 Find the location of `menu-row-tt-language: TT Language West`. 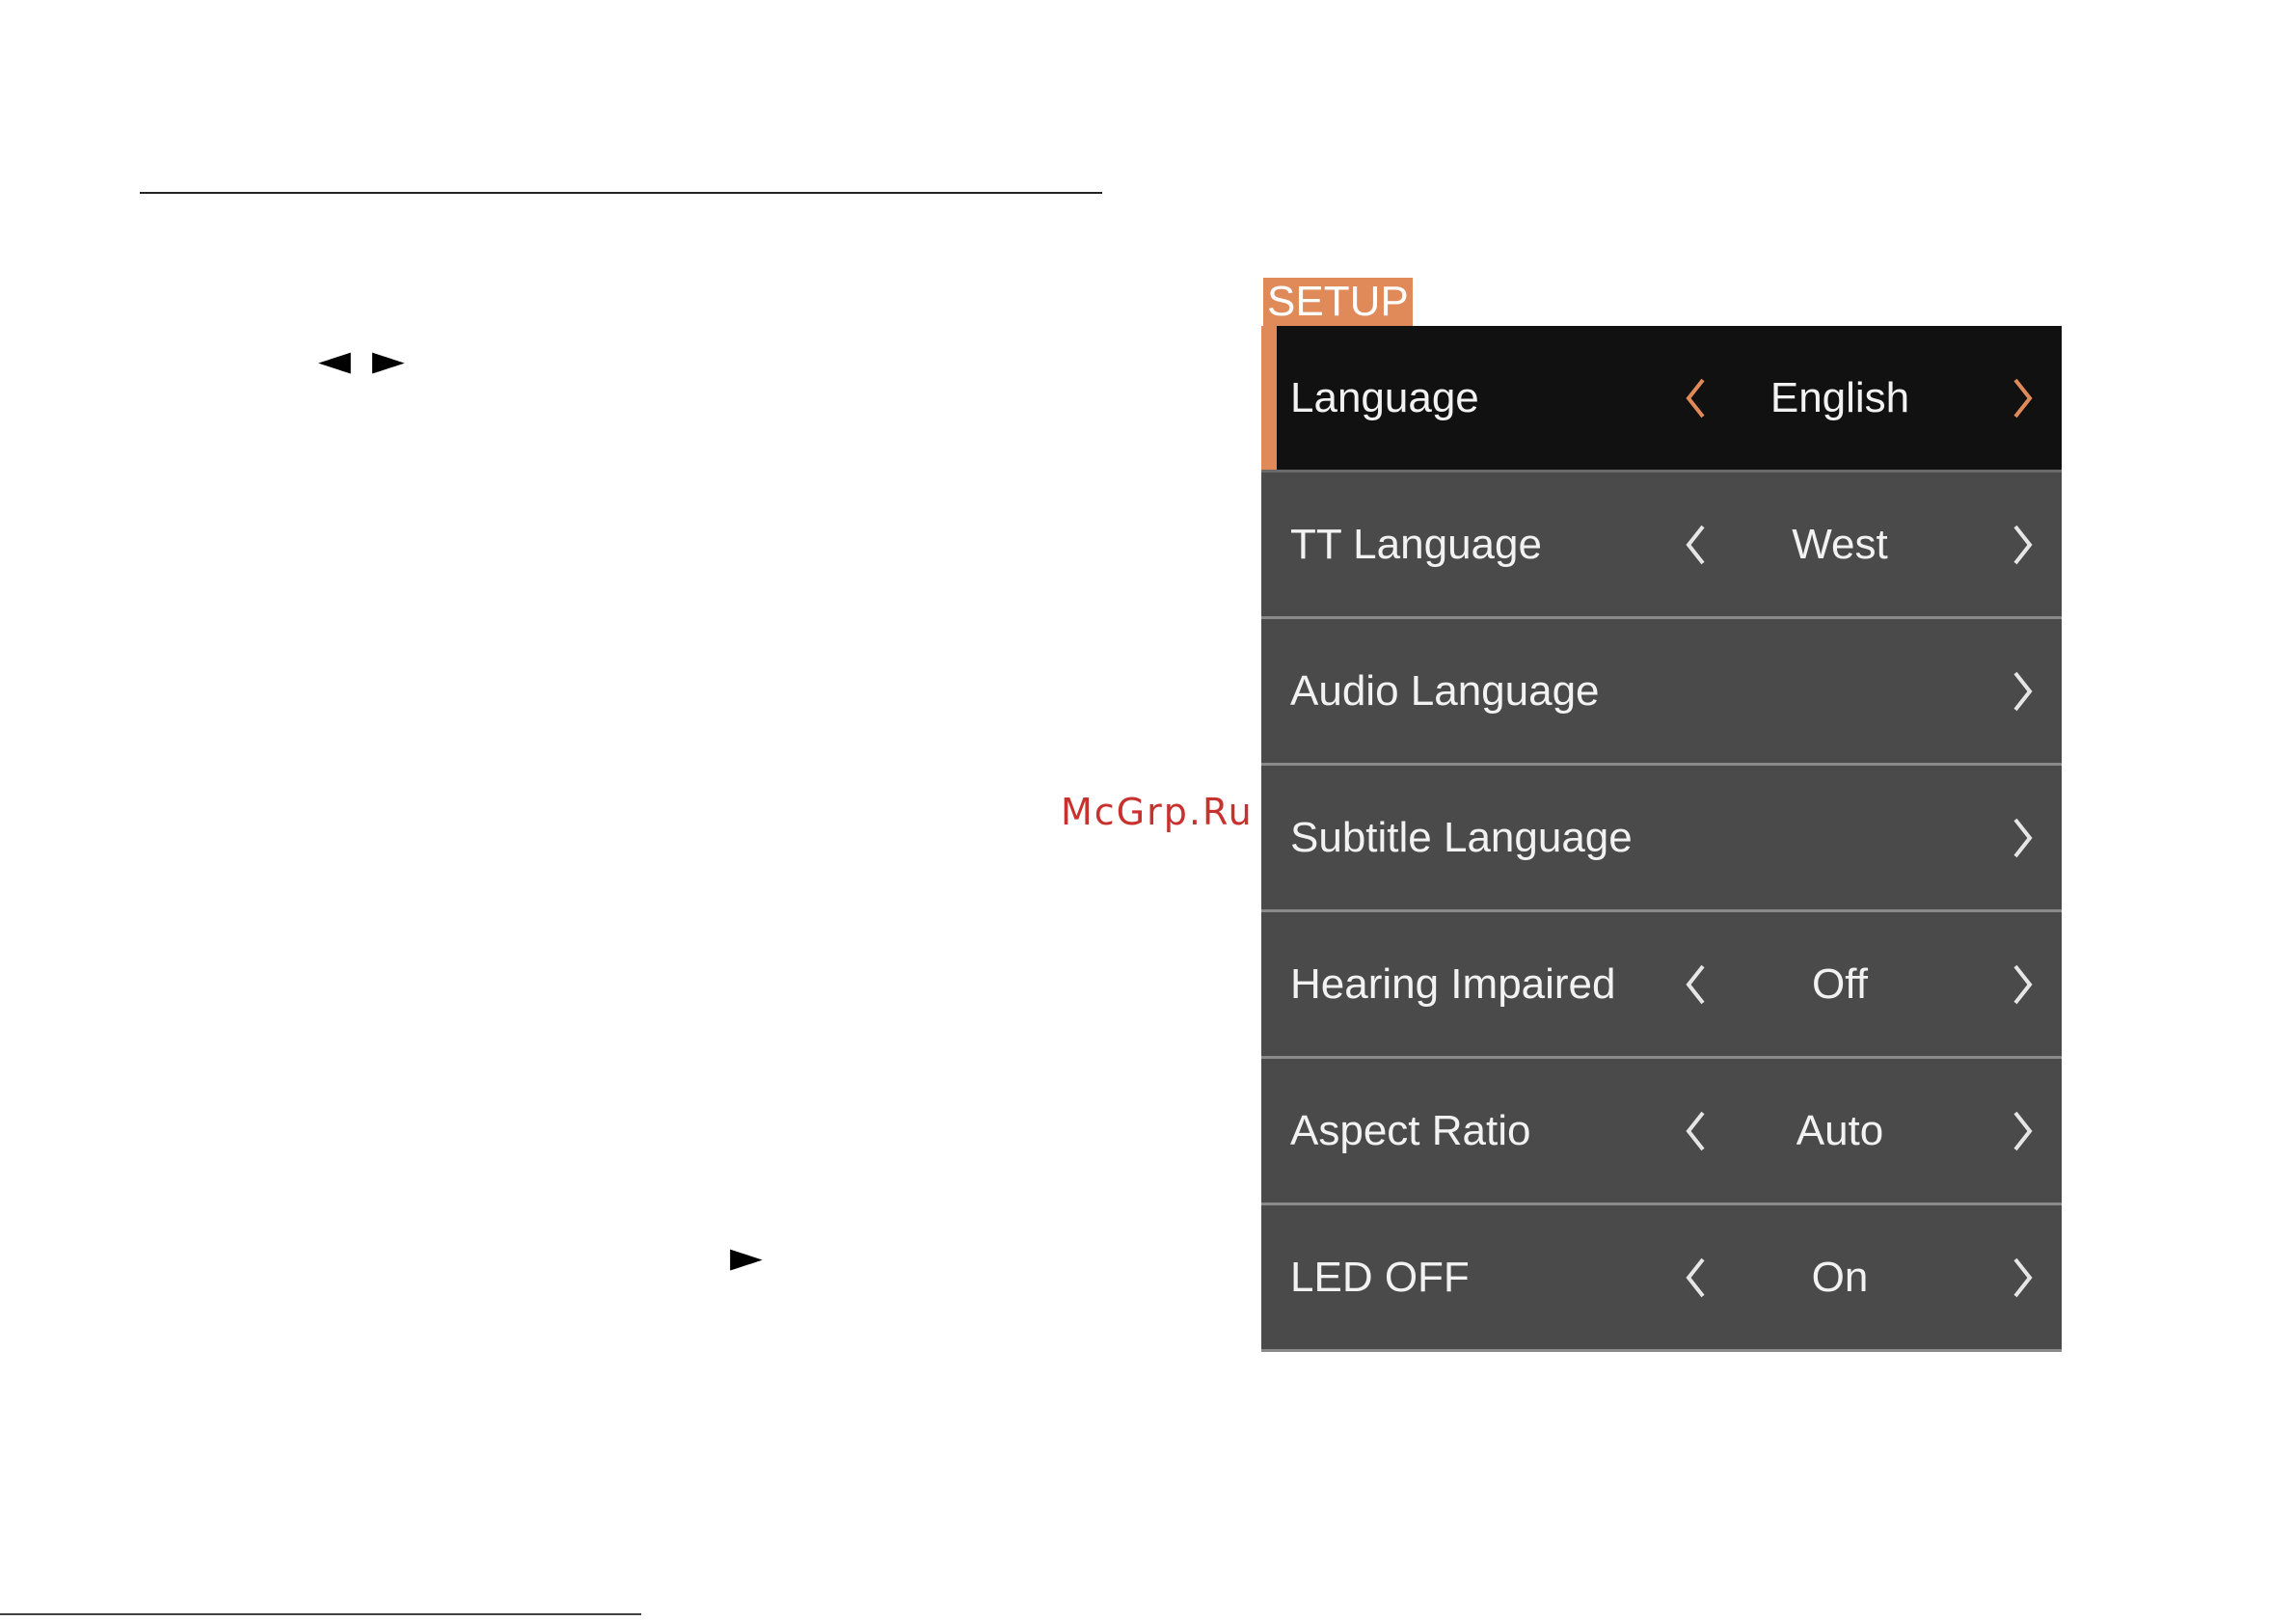

menu-row-tt-language: TT Language West is located at coordinates (1661, 546).